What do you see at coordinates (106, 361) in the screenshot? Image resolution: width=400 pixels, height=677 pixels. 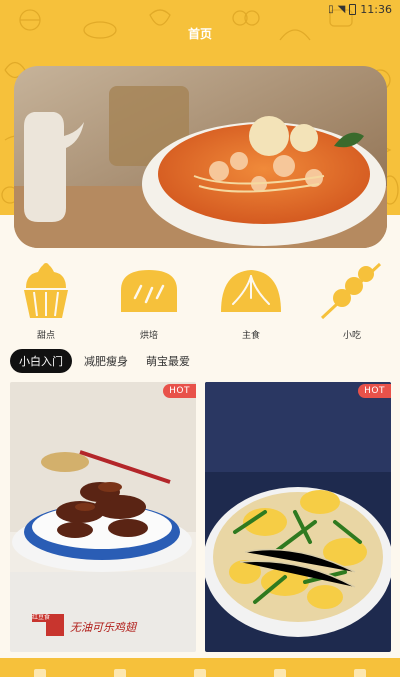 I see `tab-weight-loss: 减肥瘦身` at bounding box center [106, 361].